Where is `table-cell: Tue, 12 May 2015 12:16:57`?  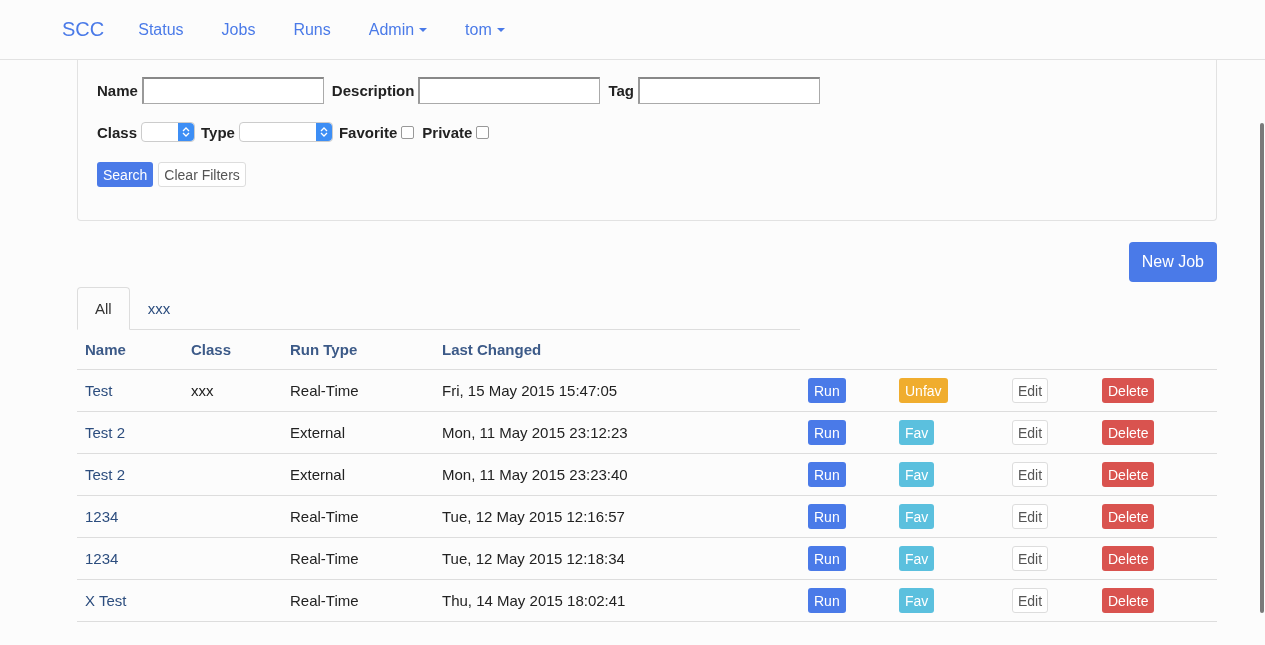 table-cell: Tue, 12 May 2015 12:16:57 is located at coordinates (533, 516).